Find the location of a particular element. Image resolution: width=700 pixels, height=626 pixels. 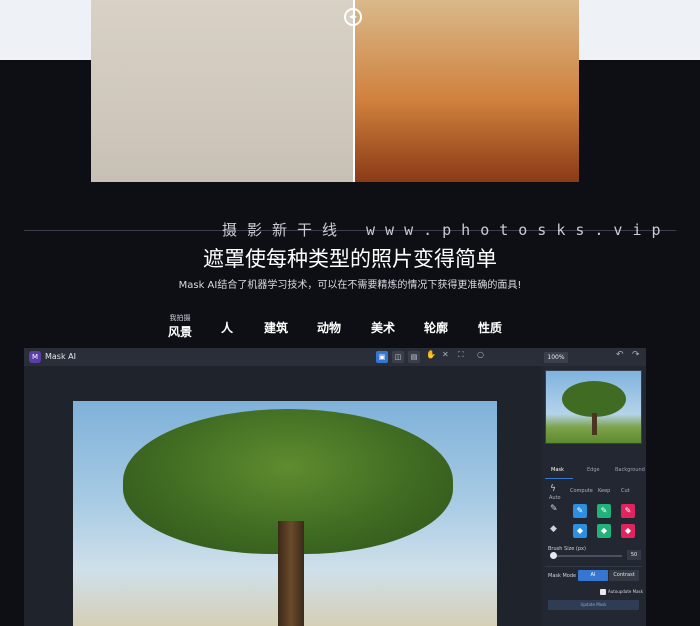

autoupdate-label: Autoupdate Mask is located at coordinates (625, 591).